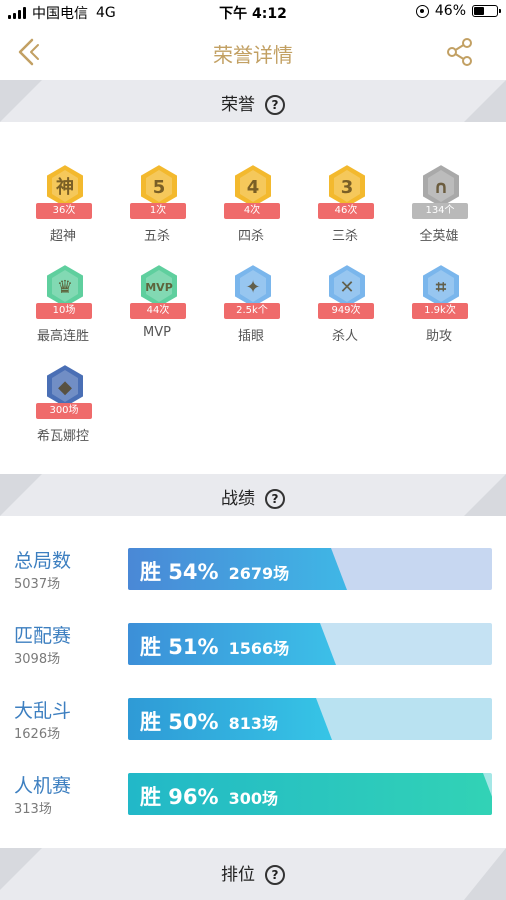  I want to click on honor-item: ◆ 300场希瓦娜控, so click(63, 400).